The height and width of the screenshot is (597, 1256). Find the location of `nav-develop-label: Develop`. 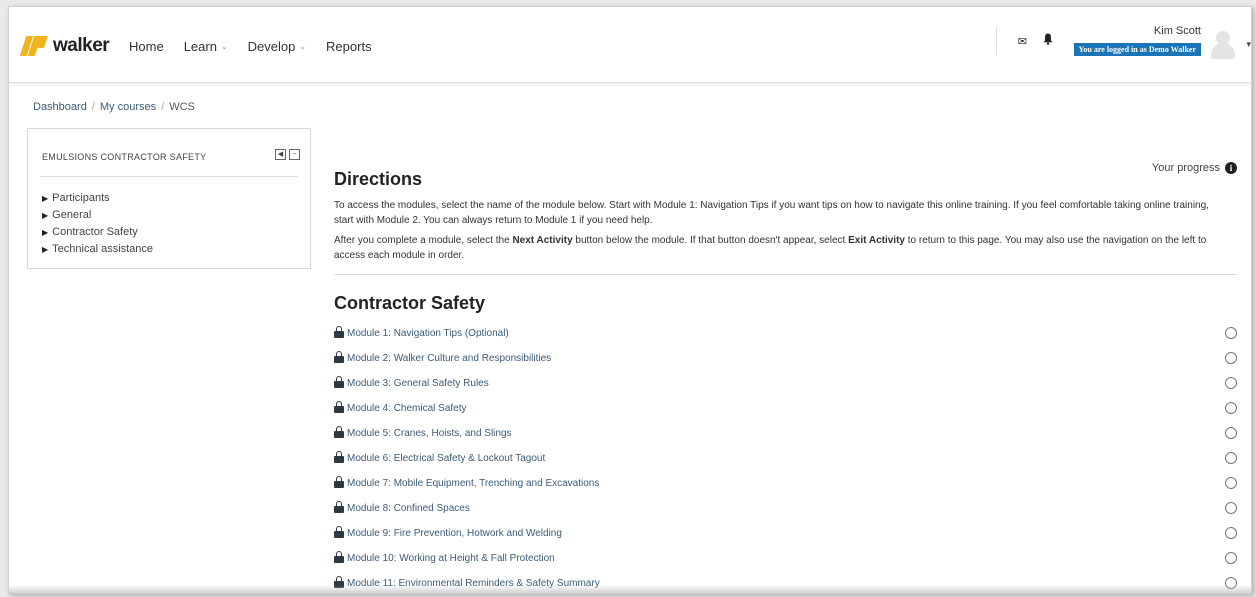

nav-develop-label: Develop is located at coordinates (271, 46).